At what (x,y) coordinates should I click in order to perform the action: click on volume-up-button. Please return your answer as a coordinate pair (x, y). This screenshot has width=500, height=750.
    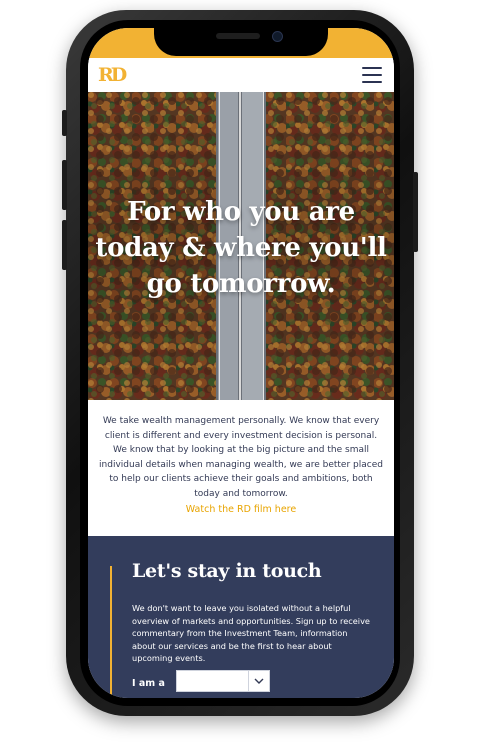
    Looking at the image, I should click on (64, 185).